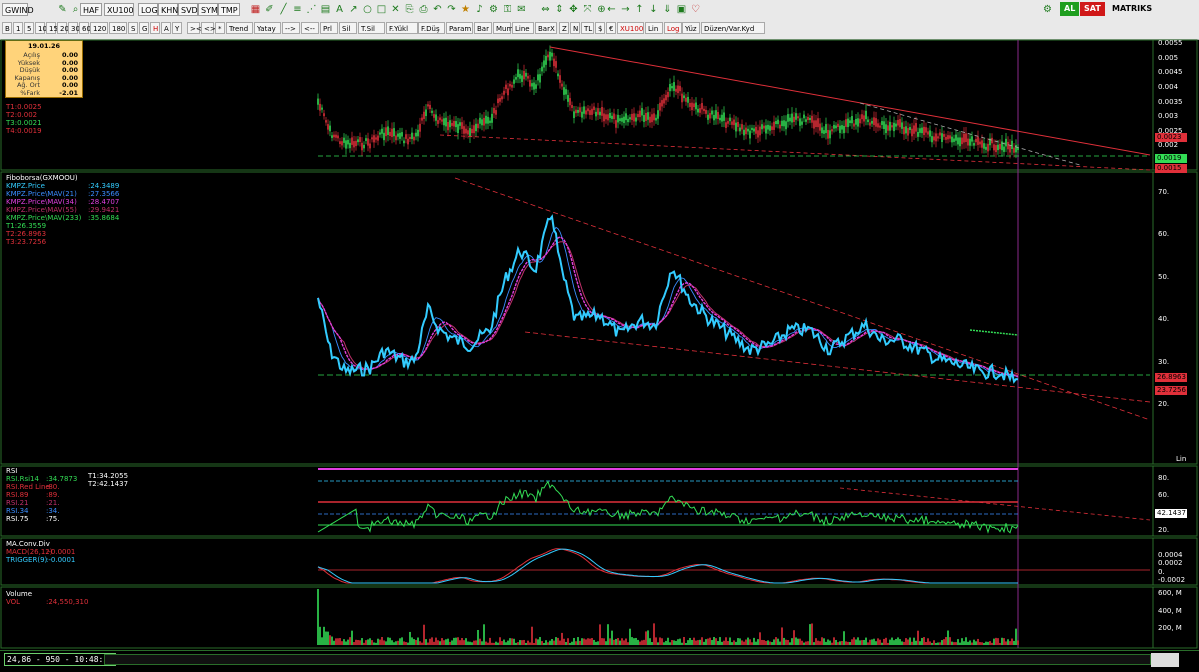 This screenshot has width=1199, height=672. Describe the element at coordinates (53, 487) in the screenshot. I see `panel3-legend-value: :80.` at that location.